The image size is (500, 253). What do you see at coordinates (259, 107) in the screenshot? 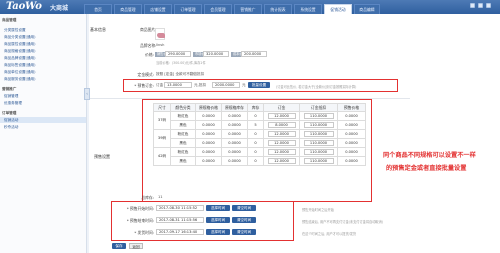
I see `table-header-row: 尺寸 颜色分类 原规格价格 原规格库存 库存 订金 订金抵扣 预售价格` at bounding box center [259, 107].